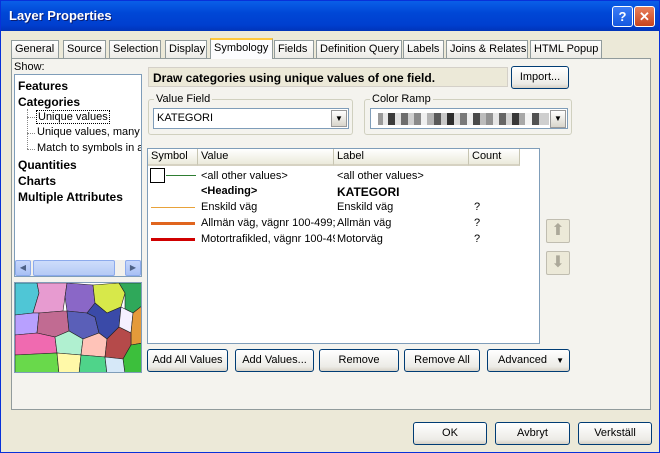 The width and height of the screenshot is (660, 453). Describe the element at coordinates (89, 132) in the screenshot. I see `tree-item-unique-values-many: Unique values, many f` at that location.